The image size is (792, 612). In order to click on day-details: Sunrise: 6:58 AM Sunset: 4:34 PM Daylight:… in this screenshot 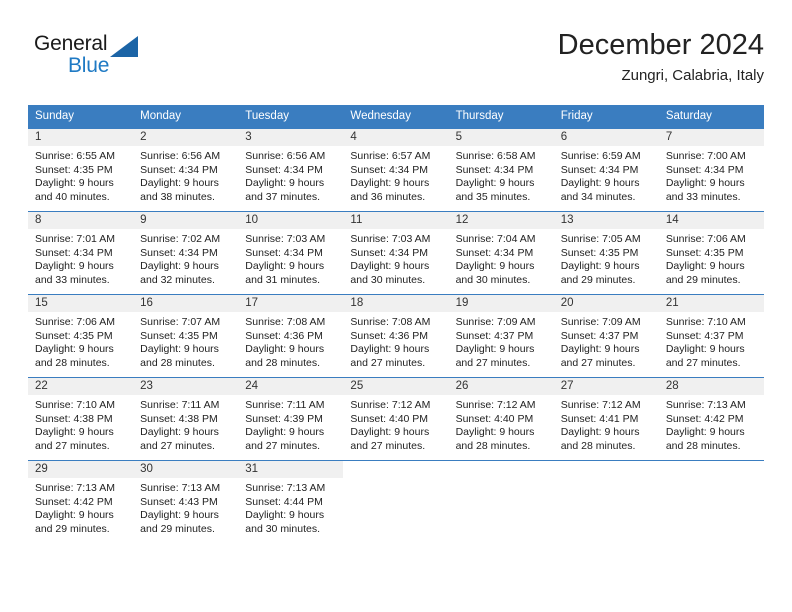, I will do `click(501, 175)`.